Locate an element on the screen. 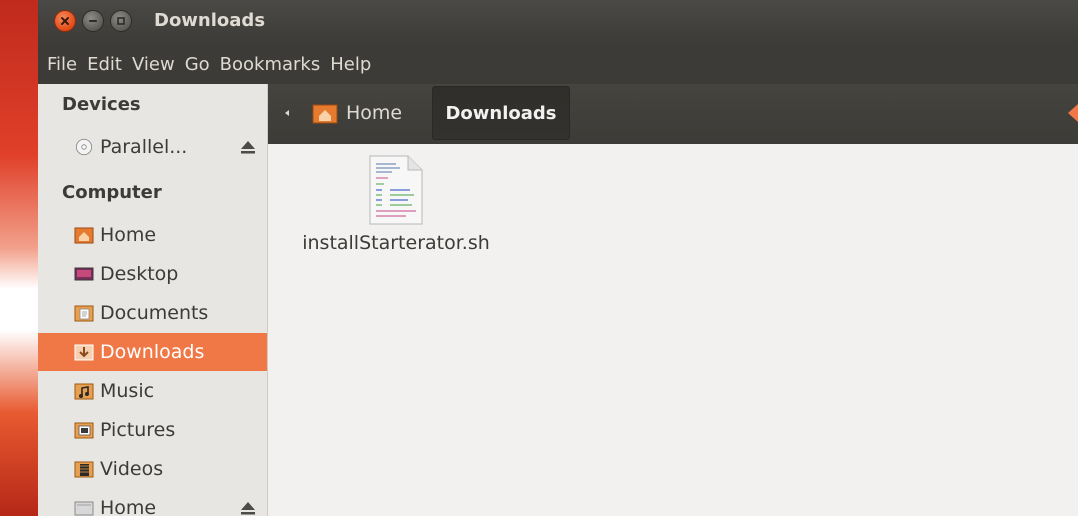  sidebar-header-computer: Computer is located at coordinates (112, 192).